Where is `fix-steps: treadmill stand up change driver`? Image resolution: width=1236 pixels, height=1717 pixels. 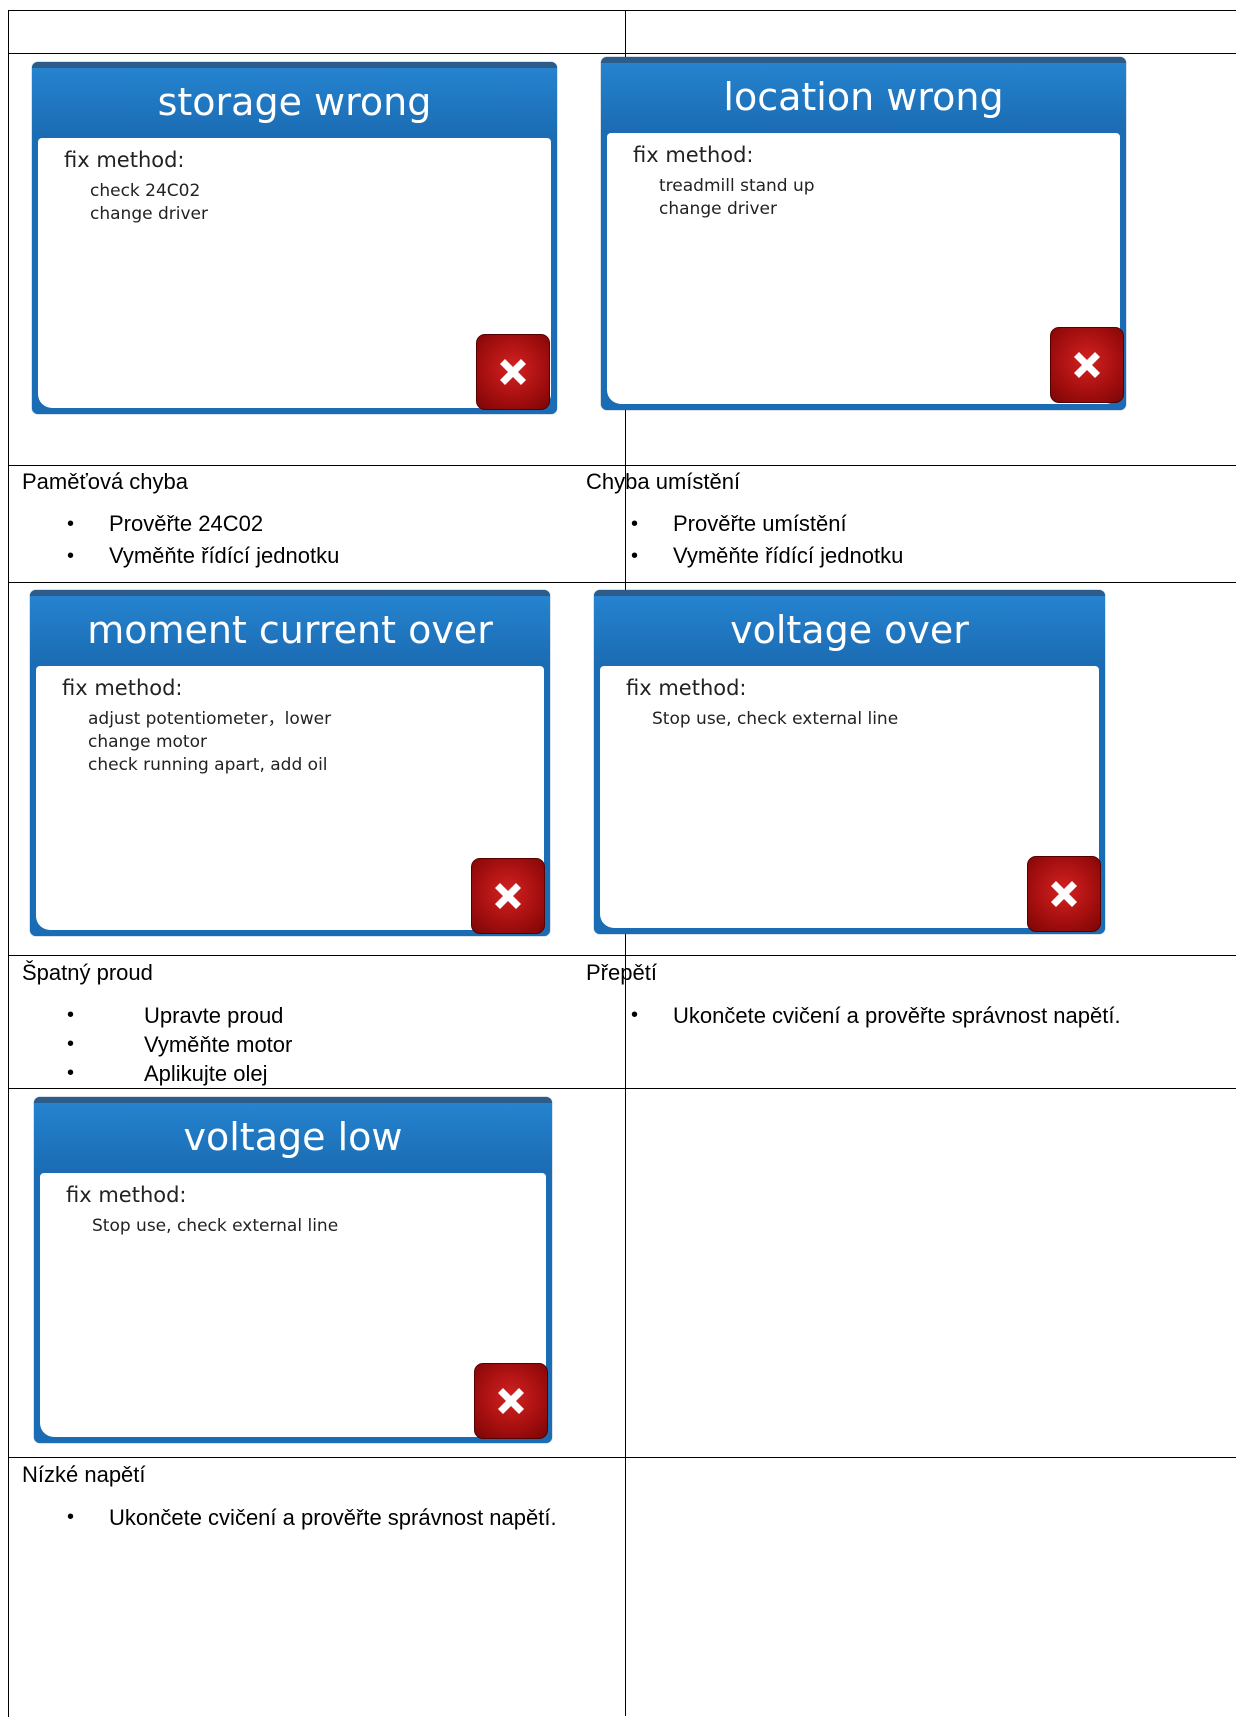
fix-steps: treadmill stand up change driver is located at coordinates (737, 198).